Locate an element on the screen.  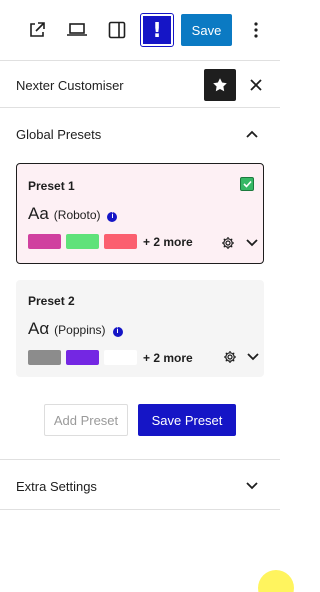
save-preset-button: Save Preset is located at coordinates (187, 420).